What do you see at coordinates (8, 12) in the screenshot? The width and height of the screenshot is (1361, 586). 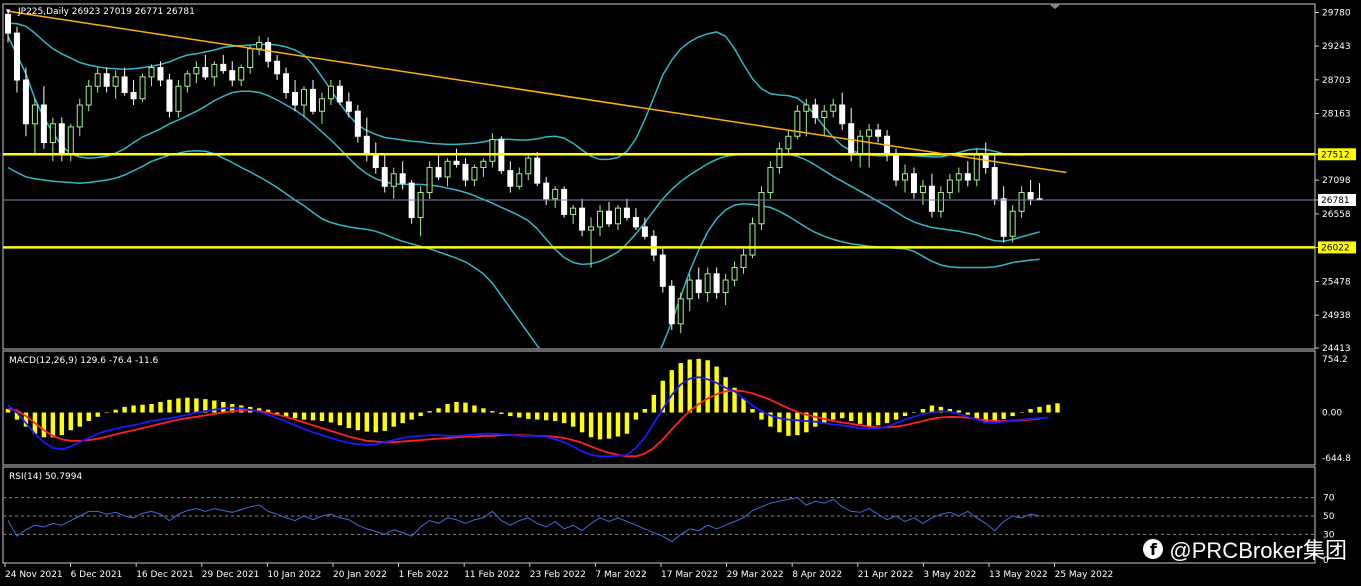 I see `chart-menu-icon: ▾` at bounding box center [8, 12].